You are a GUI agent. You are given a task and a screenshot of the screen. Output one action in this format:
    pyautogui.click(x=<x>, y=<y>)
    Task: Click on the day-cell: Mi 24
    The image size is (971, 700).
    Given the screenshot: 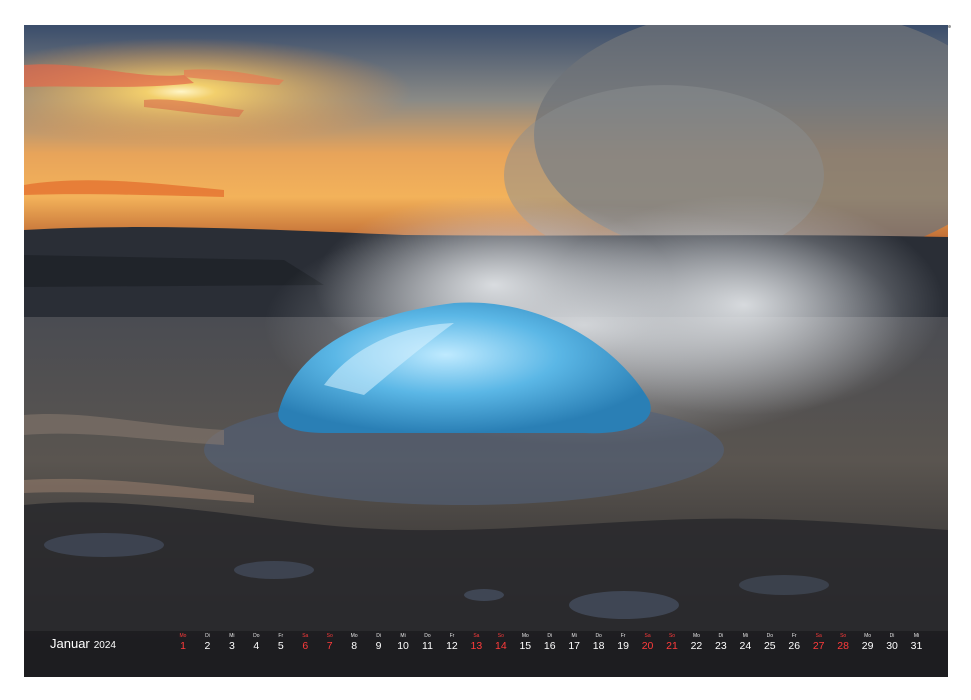 What is the action you would take?
    pyautogui.click(x=745, y=645)
    